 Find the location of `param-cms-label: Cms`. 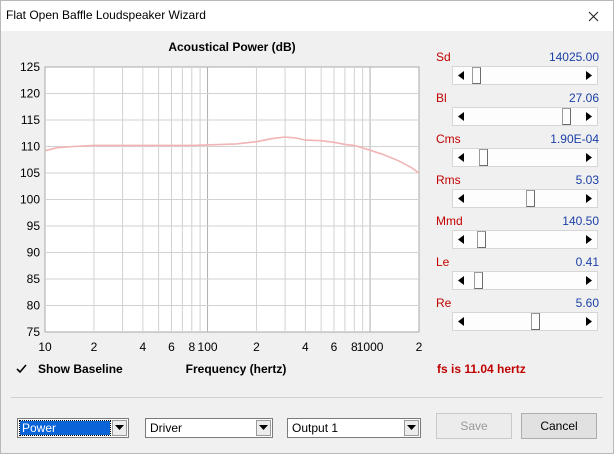

param-cms-label: Cms is located at coordinates (448, 139).